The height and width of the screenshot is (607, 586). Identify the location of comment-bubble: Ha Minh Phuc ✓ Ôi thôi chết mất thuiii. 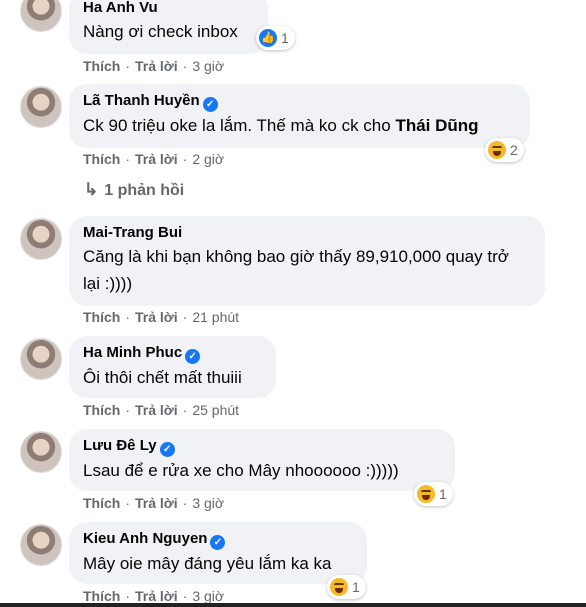
(172, 367).